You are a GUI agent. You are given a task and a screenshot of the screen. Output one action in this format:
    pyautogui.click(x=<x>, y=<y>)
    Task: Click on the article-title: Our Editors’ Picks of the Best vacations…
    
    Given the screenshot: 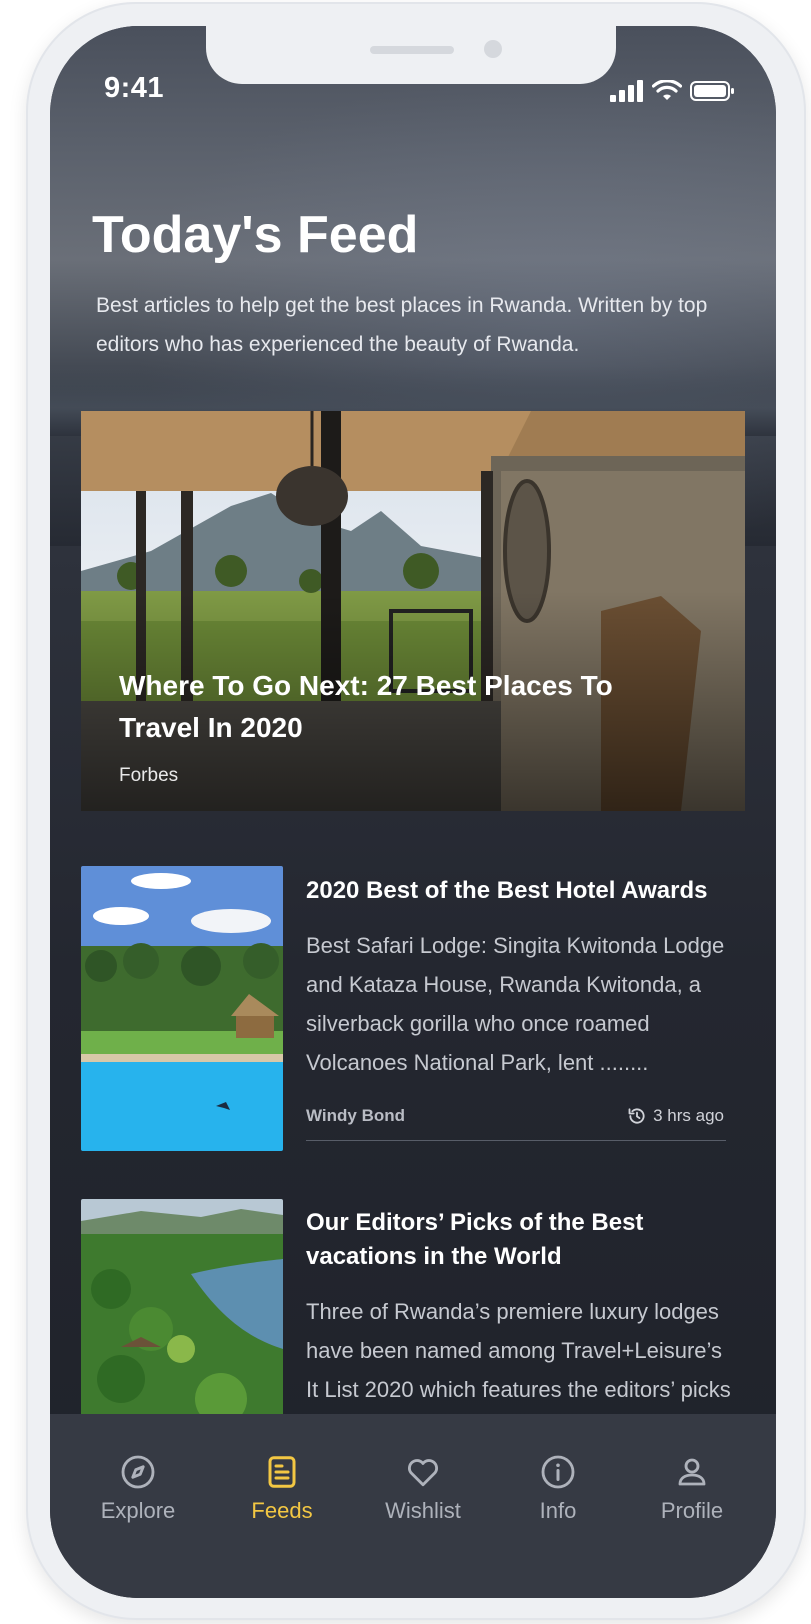 What is the action you would take?
    pyautogui.click(x=521, y=1240)
    